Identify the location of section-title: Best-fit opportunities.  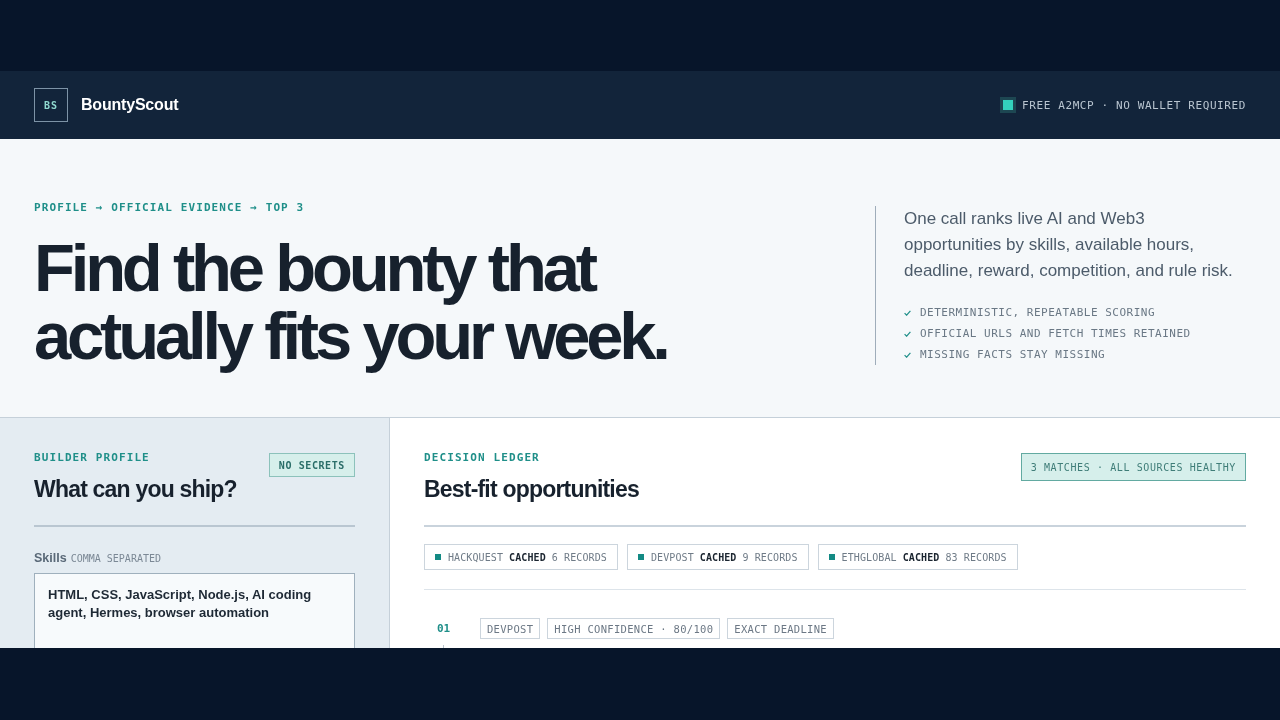
(531, 489).